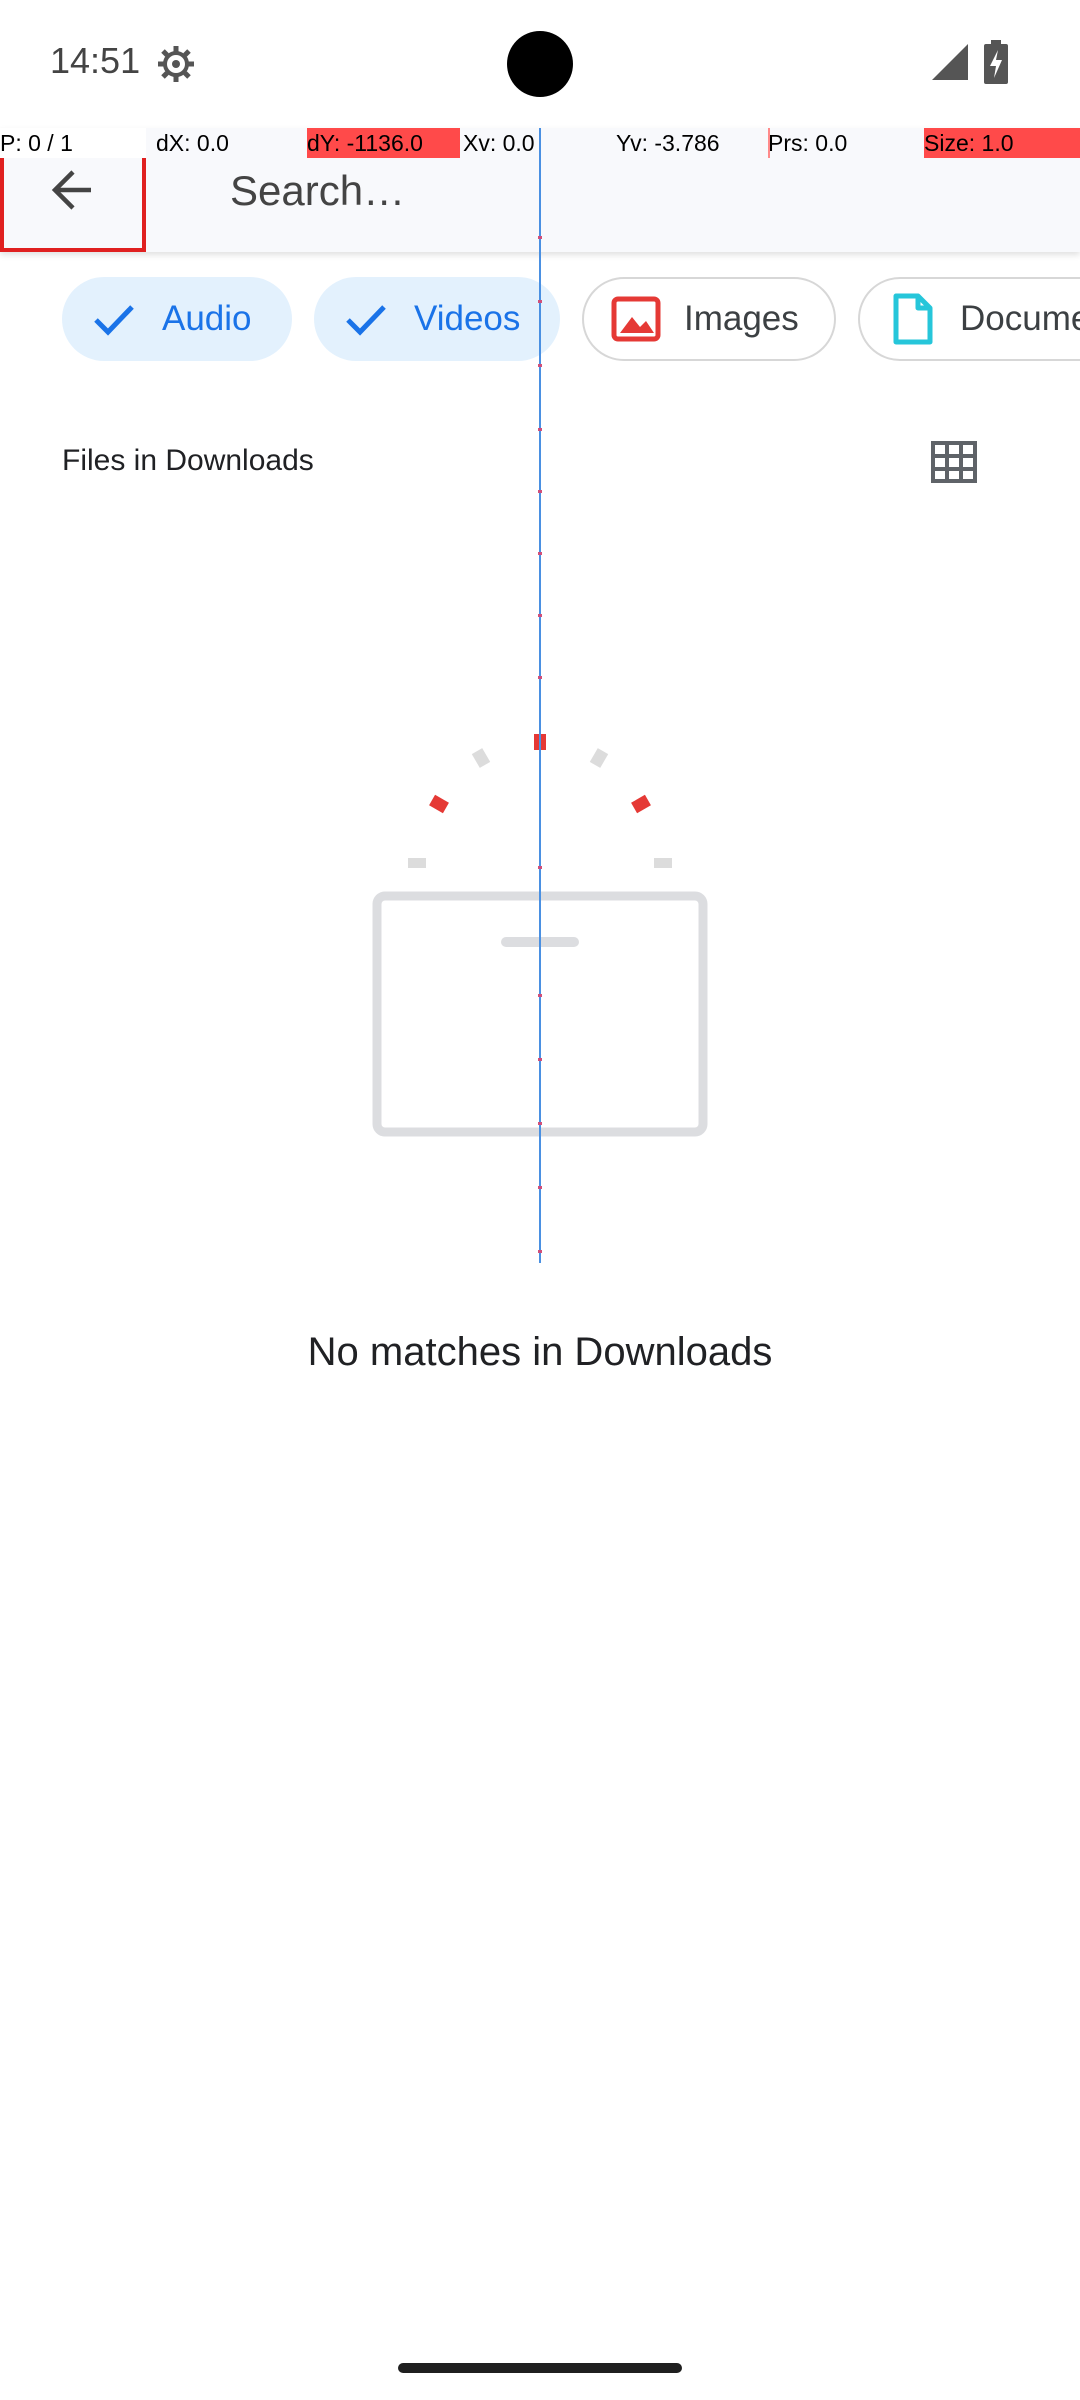 This screenshot has width=1080, height=2400. What do you see at coordinates (641, 804) in the screenshot?
I see `dash-red-right` at bounding box center [641, 804].